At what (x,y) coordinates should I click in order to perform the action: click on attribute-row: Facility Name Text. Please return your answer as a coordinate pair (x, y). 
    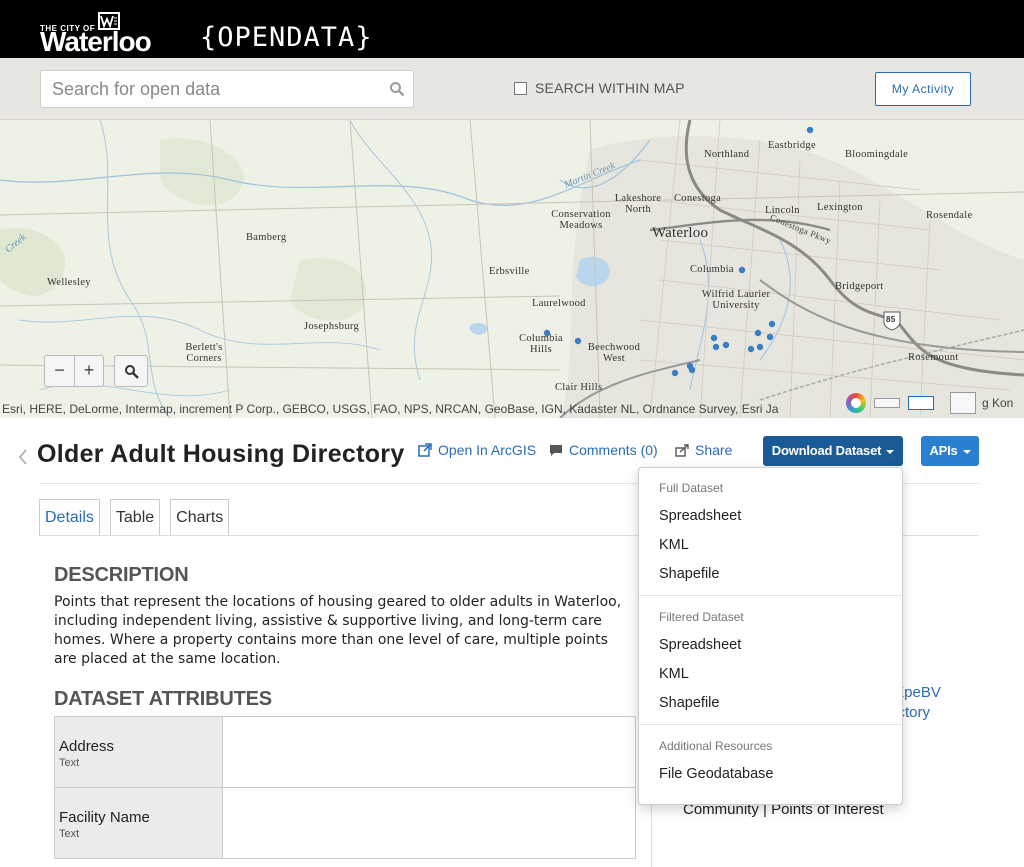
    Looking at the image, I should click on (345, 823).